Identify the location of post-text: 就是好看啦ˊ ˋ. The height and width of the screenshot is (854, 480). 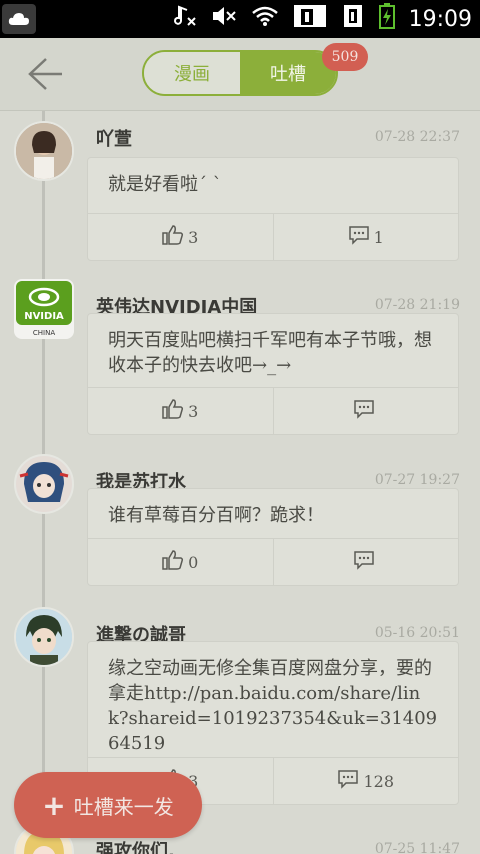
(165, 184).